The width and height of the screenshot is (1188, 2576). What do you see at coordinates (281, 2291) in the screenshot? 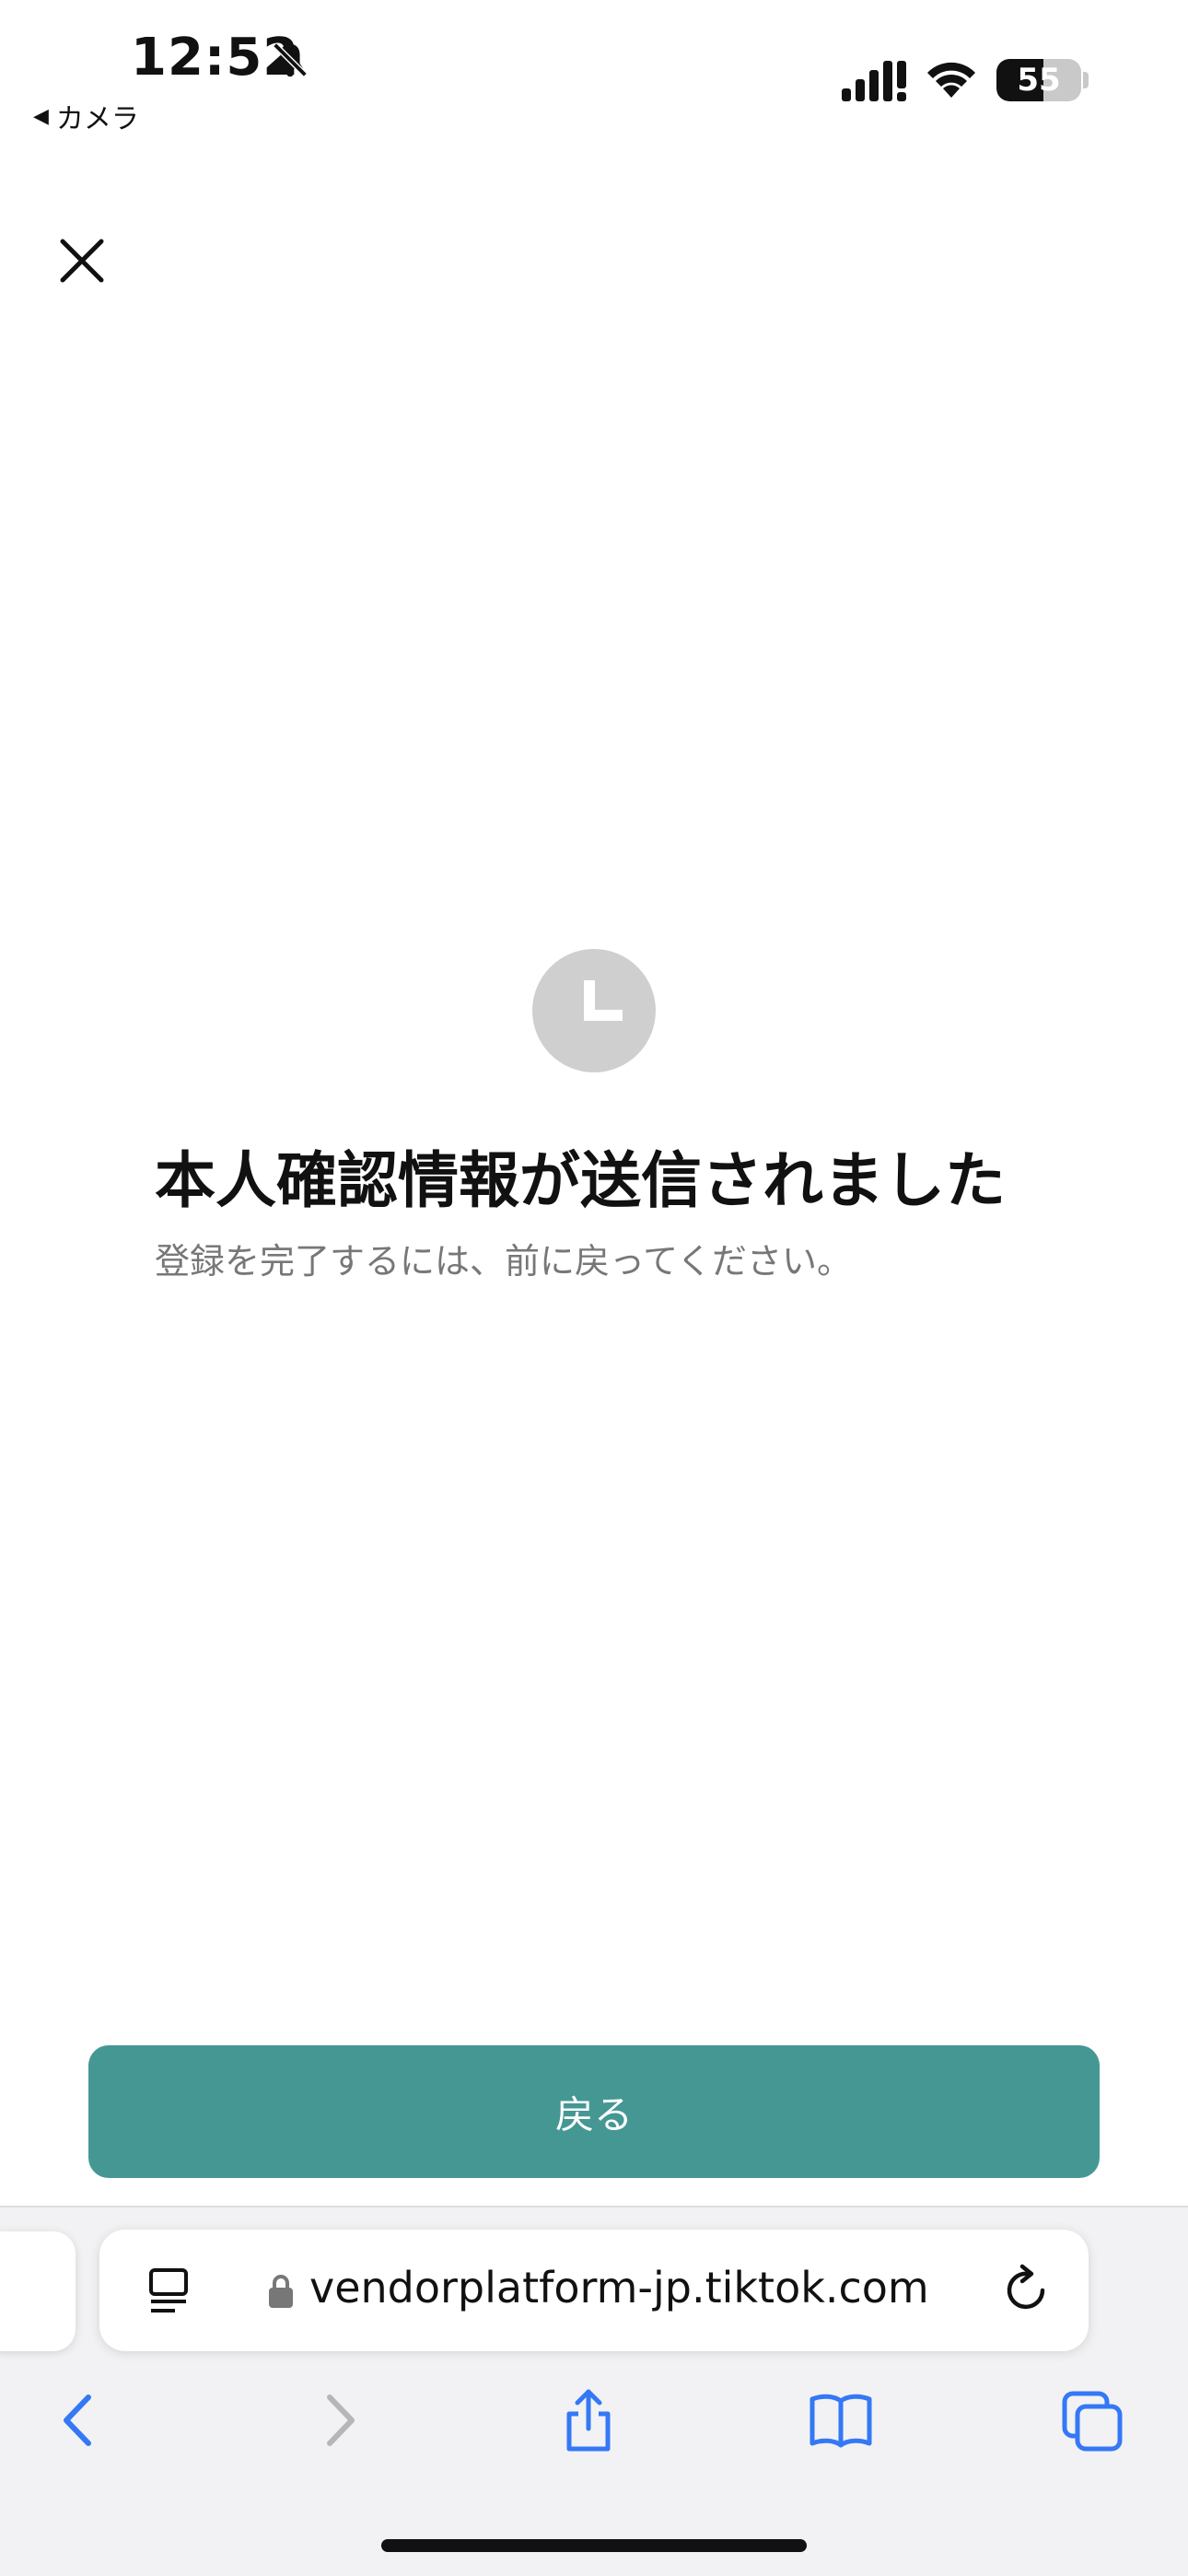
I see `lock-icon` at bounding box center [281, 2291].